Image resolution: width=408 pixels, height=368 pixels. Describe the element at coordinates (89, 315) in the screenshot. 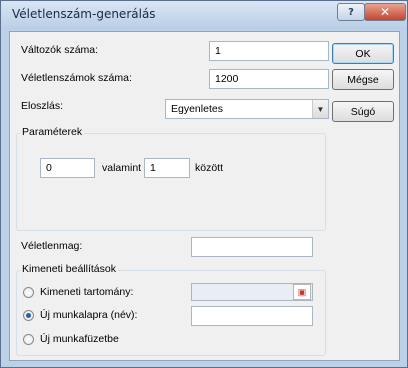

I see `new-sheet-label: Új munkalapra (név):` at that location.